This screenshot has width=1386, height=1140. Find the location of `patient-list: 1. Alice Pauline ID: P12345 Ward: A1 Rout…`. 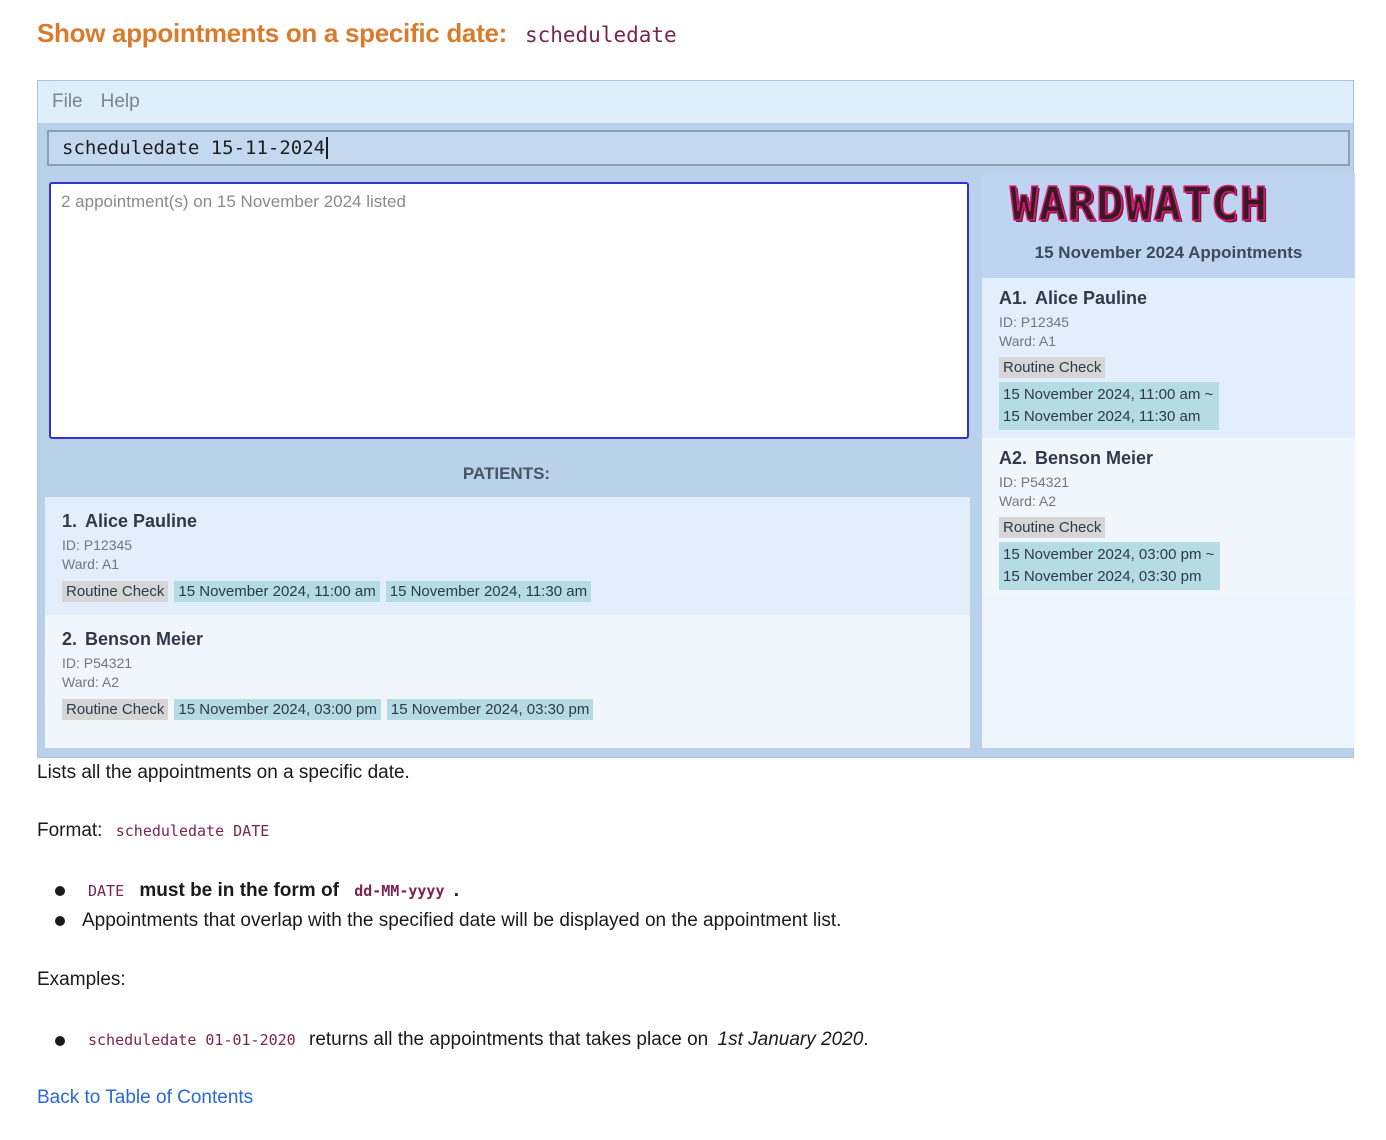

patient-list: 1. Alice Pauline ID: P12345 Ward: A1 Rout… is located at coordinates (507, 622).